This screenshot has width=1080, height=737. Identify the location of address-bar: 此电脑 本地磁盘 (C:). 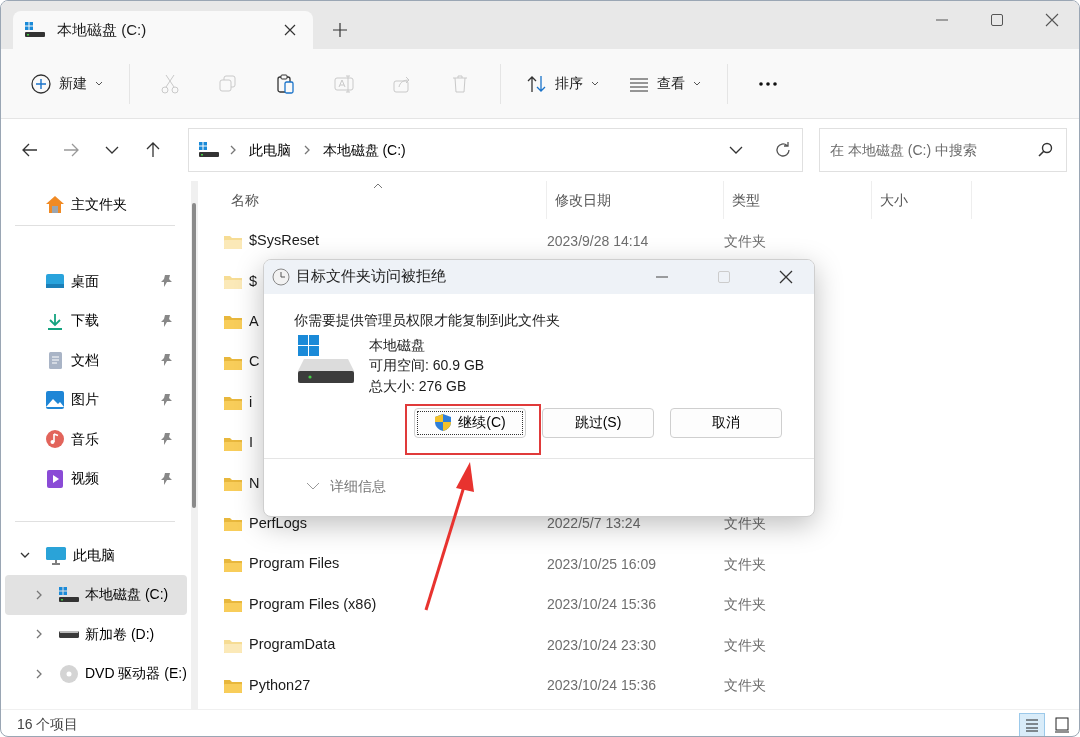
(495, 150).